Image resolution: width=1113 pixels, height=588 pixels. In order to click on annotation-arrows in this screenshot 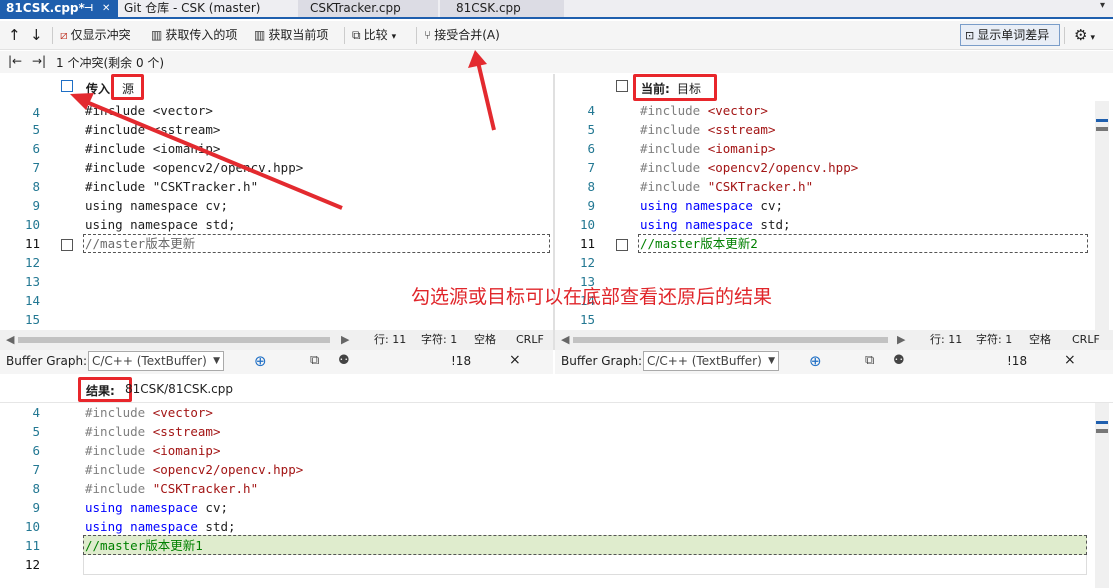, I will do `click(283, 130)`.